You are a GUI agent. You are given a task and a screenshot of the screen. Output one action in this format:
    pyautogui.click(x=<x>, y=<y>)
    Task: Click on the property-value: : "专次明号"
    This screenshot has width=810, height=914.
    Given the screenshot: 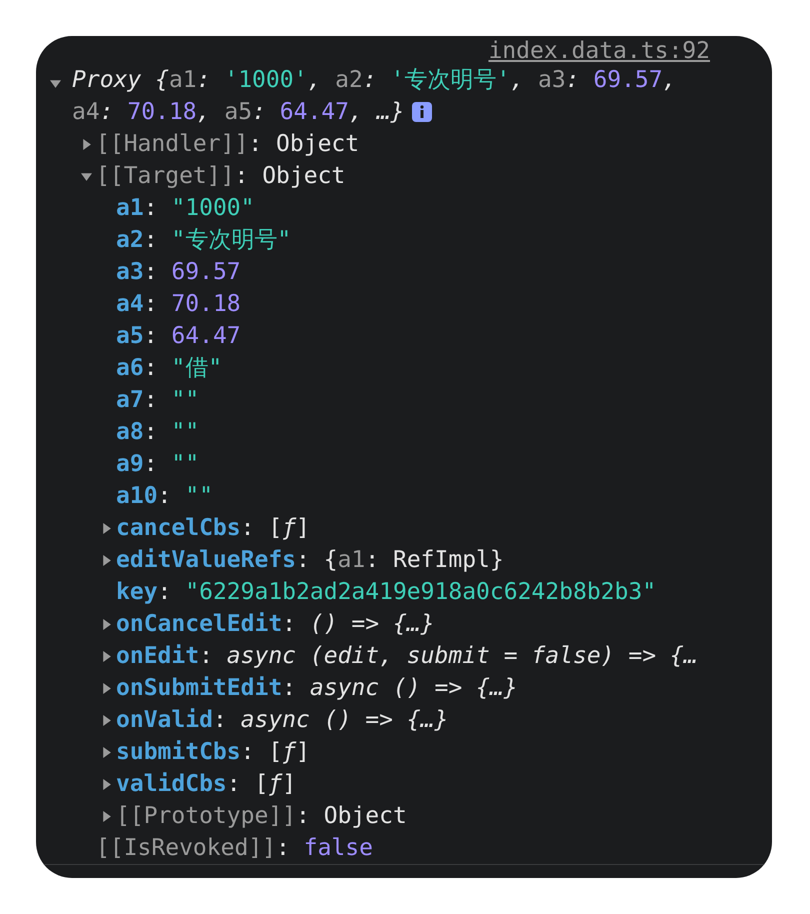 What is the action you would take?
    pyautogui.click(x=218, y=240)
    